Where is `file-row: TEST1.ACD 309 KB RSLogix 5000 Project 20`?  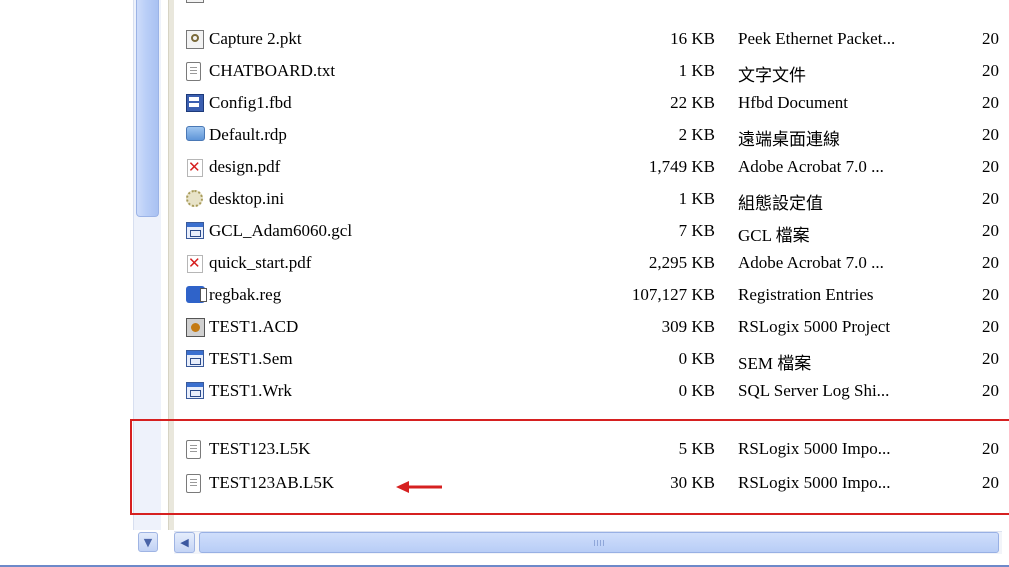 file-row: TEST1.ACD 309 KB RSLogix 5000 Project 20 is located at coordinates (591, 327).